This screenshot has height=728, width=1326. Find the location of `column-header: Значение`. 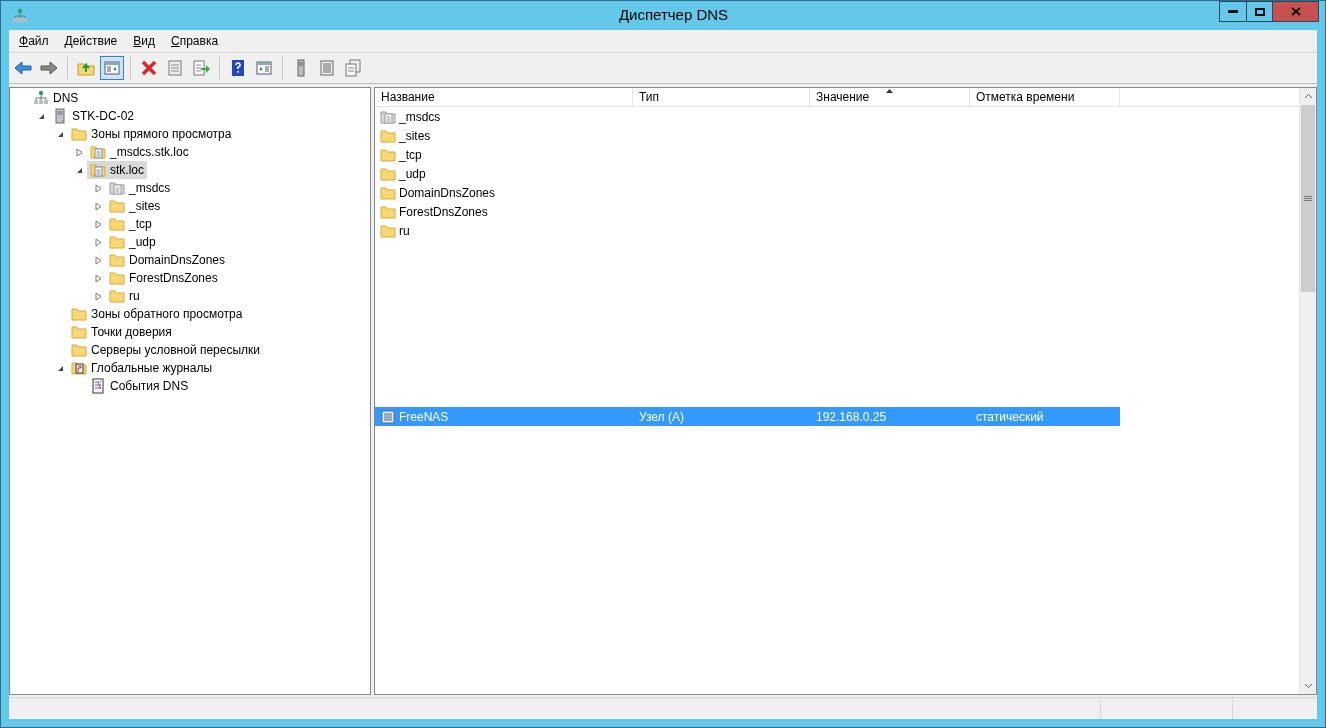

column-header: Значение is located at coordinates (890, 97).